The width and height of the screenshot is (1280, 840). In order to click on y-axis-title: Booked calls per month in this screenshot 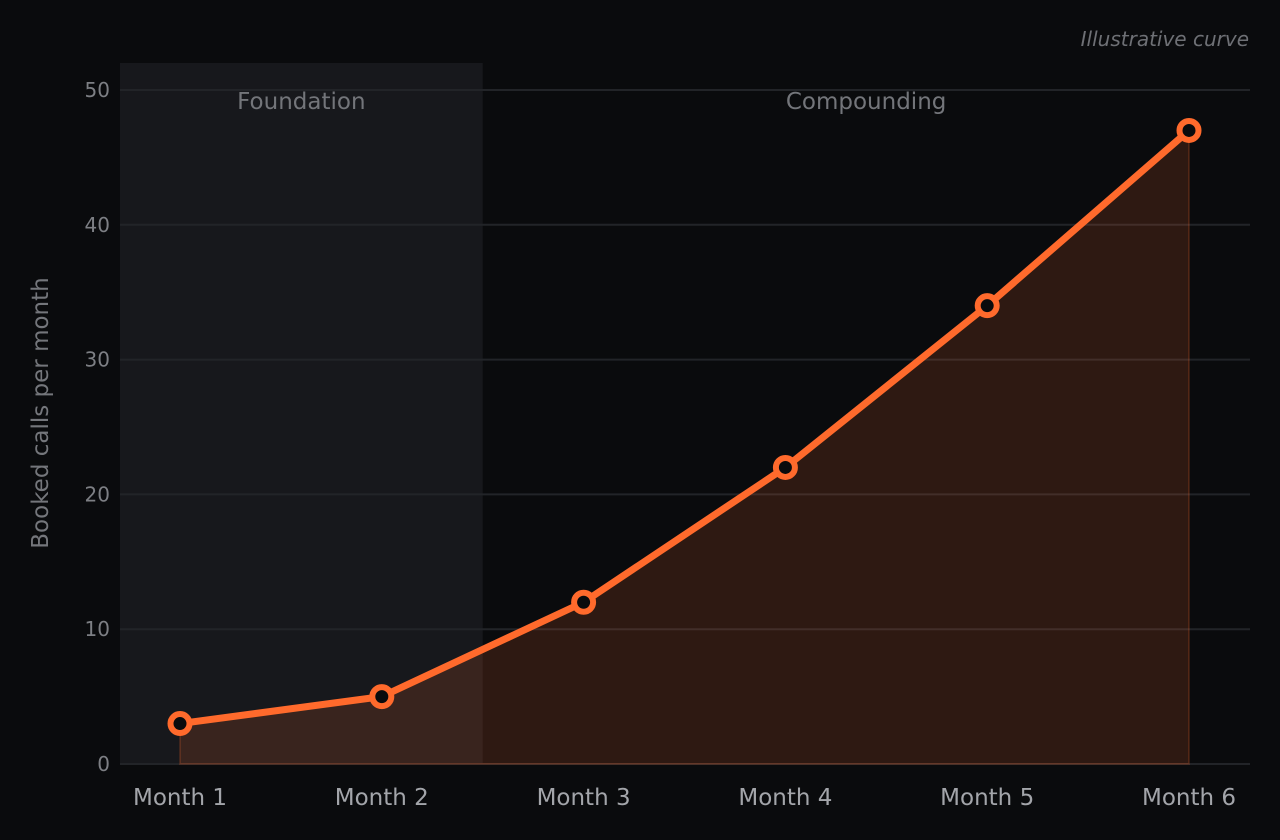, I will do `click(41, 412)`.